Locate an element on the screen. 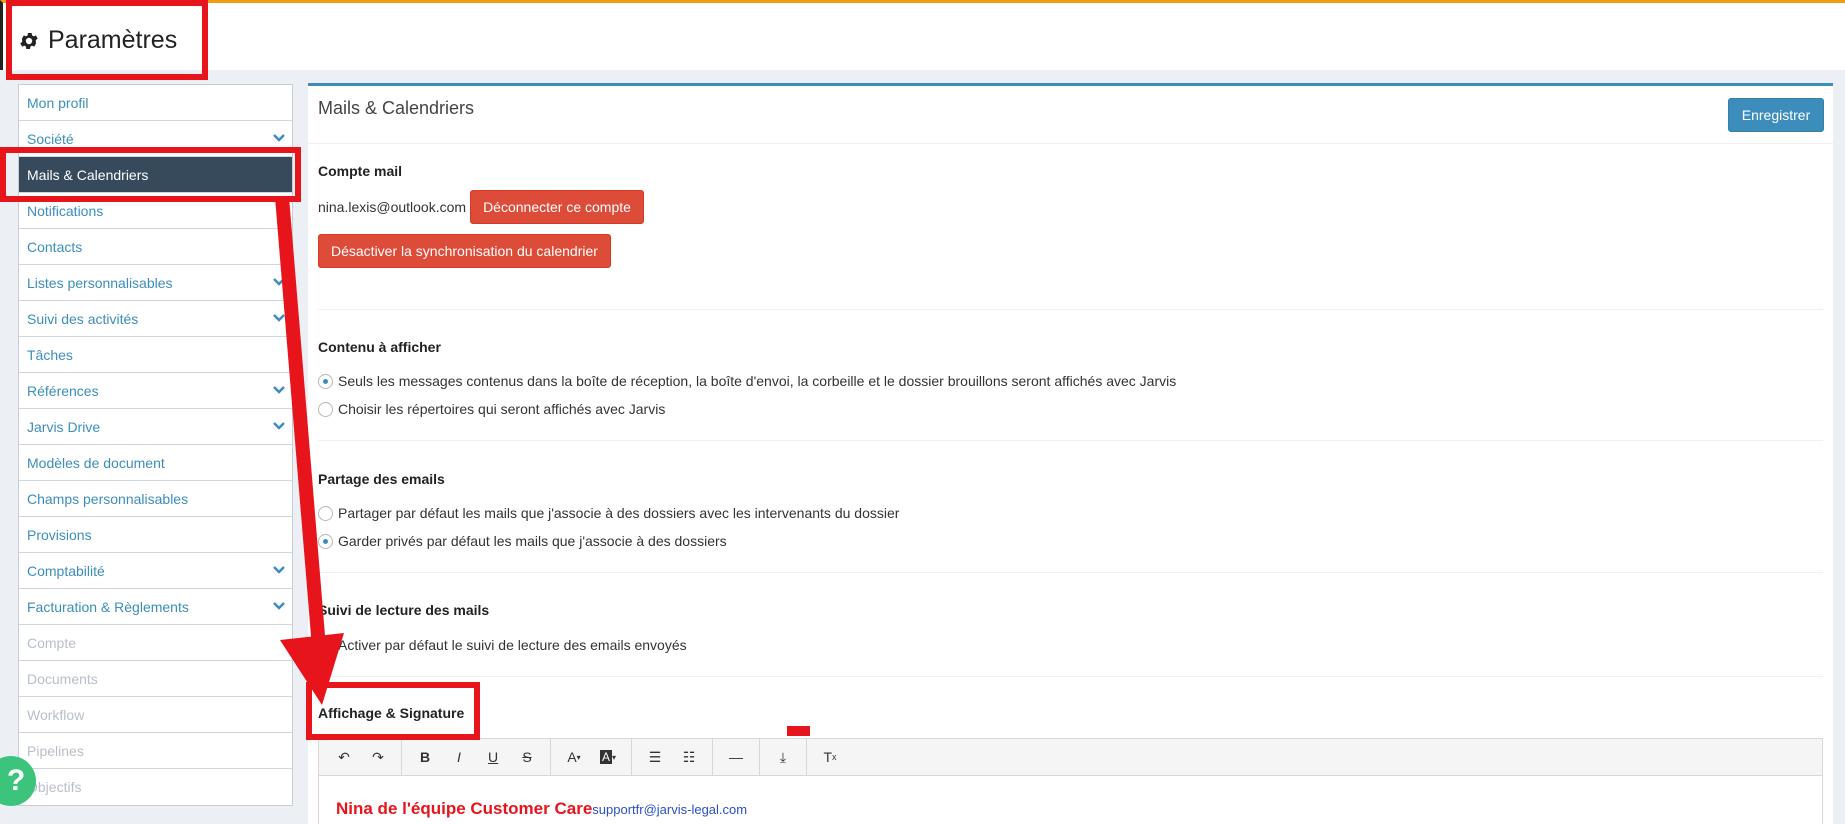 The width and height of the screenshot is (1845, 824). sidebar-item-label: Mon profil is located at coordinates (58, 103).